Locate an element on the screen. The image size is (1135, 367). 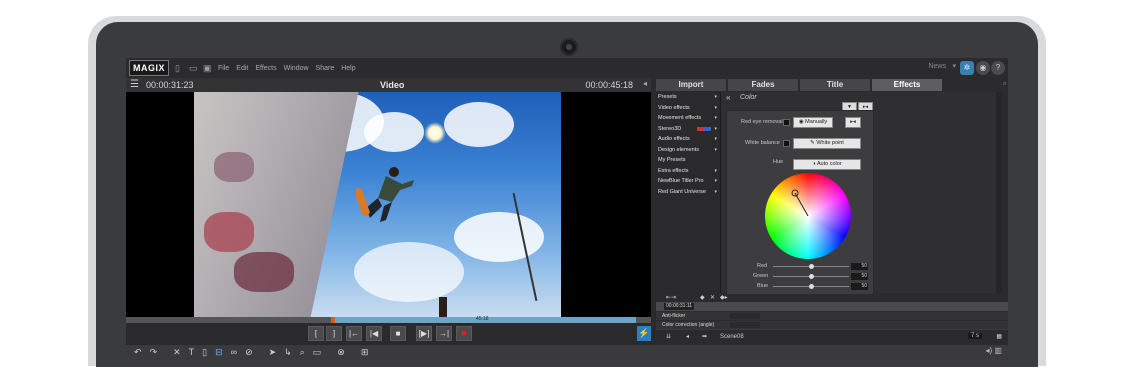
news-dropdown-icon: ▾ is located at coordinates (954, 66).